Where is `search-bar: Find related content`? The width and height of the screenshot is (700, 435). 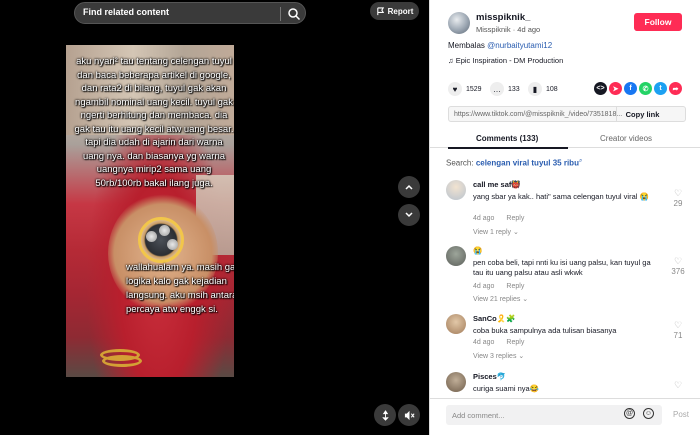 search-bar: Find related content is located at coordinates (190, 13).